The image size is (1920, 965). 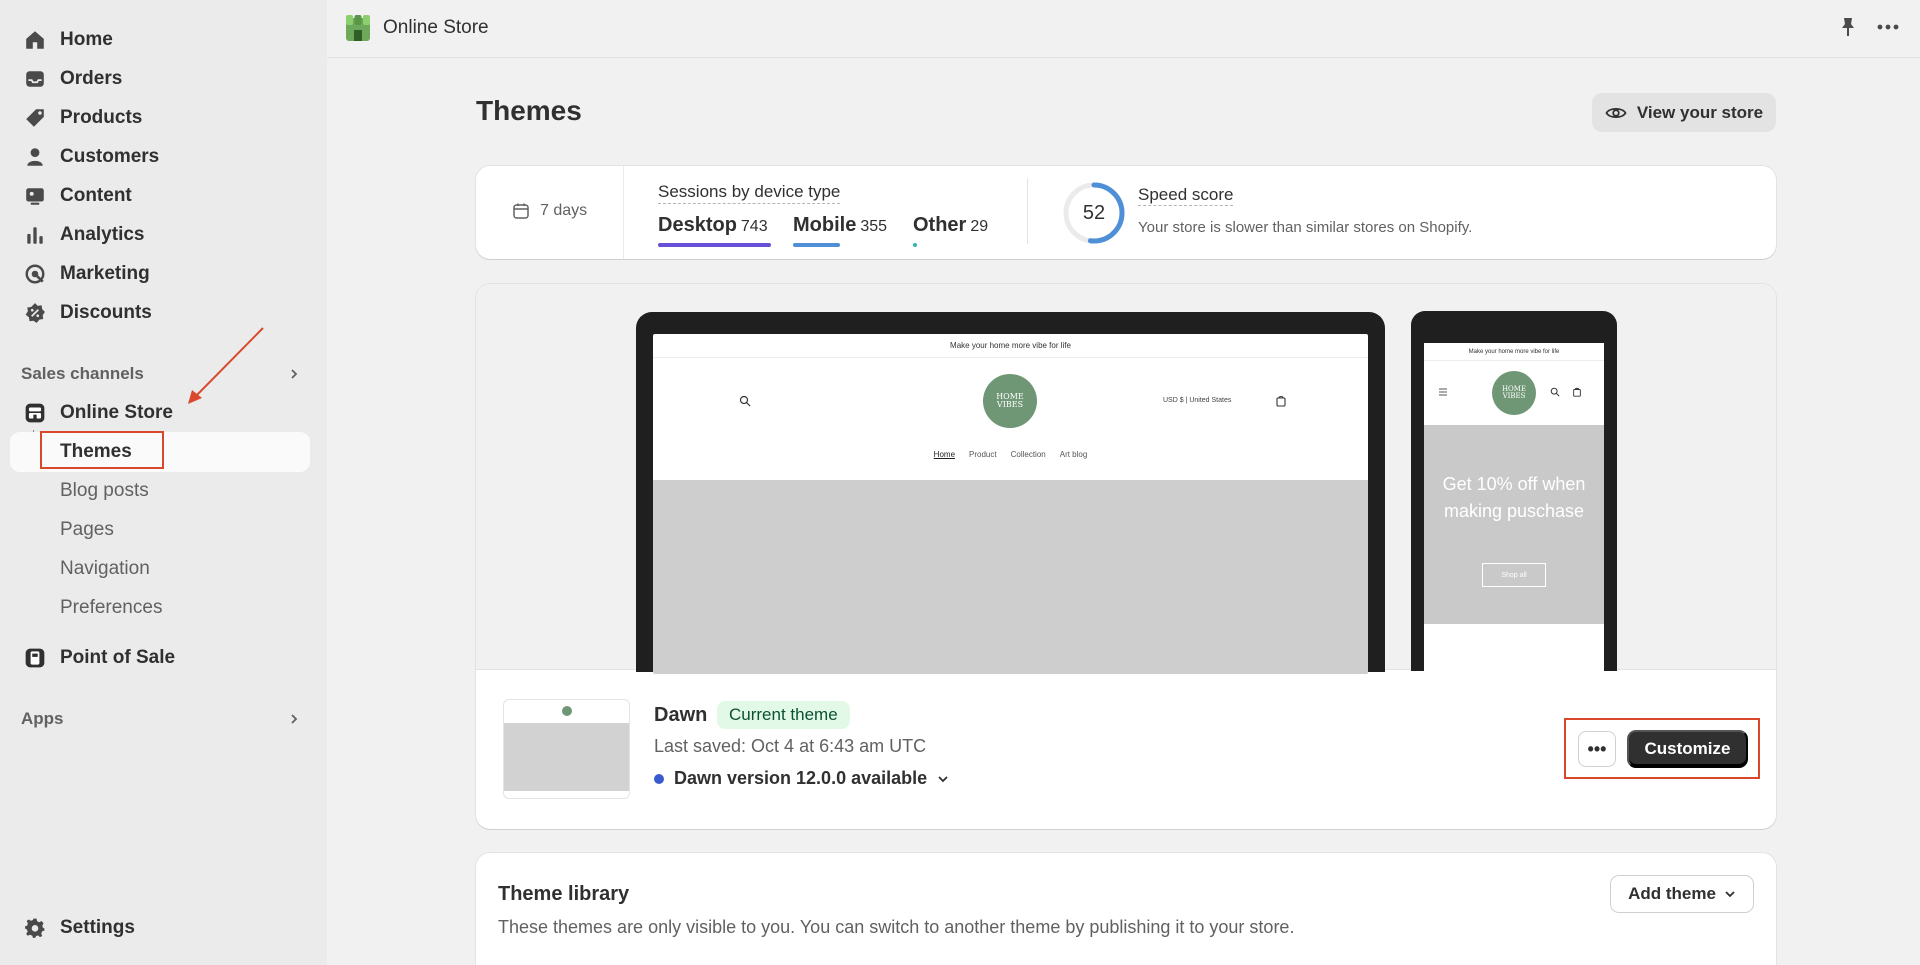 What do you see at coordinates (86, 39) in the screenshot?
I see `sidebar-item-label: Home` at bounding box center [86, 39].